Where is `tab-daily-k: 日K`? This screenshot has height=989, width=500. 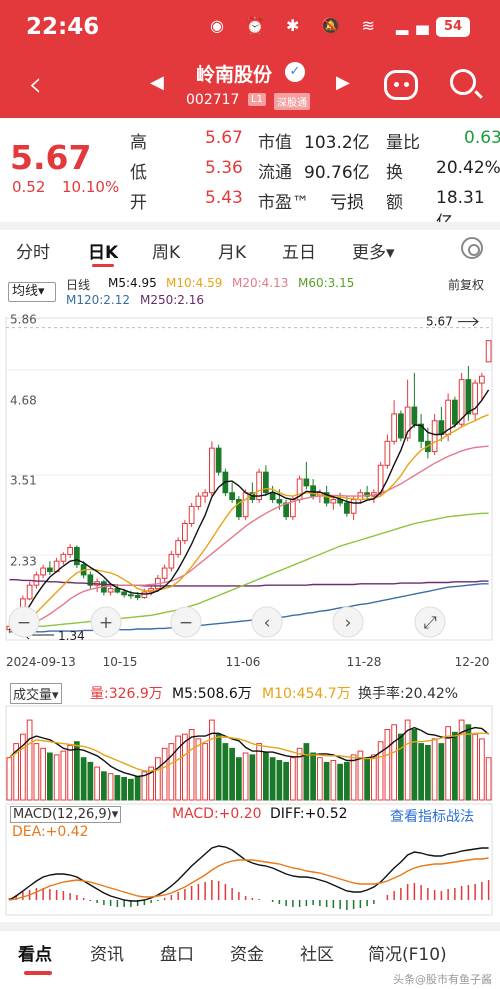
tab-daily-k: 日K is located at coordinates (103, 250).